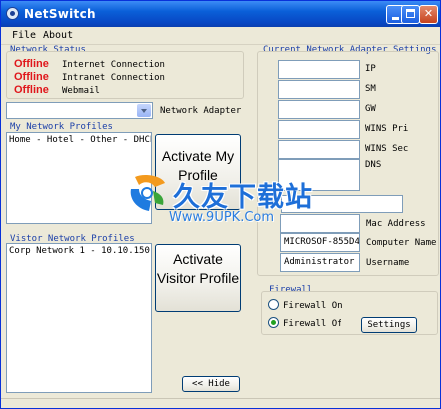  What do you see at coordinates (319, 149) in the screenshot?
I see `wins-secondary-field` at bounding box center [319, 149].